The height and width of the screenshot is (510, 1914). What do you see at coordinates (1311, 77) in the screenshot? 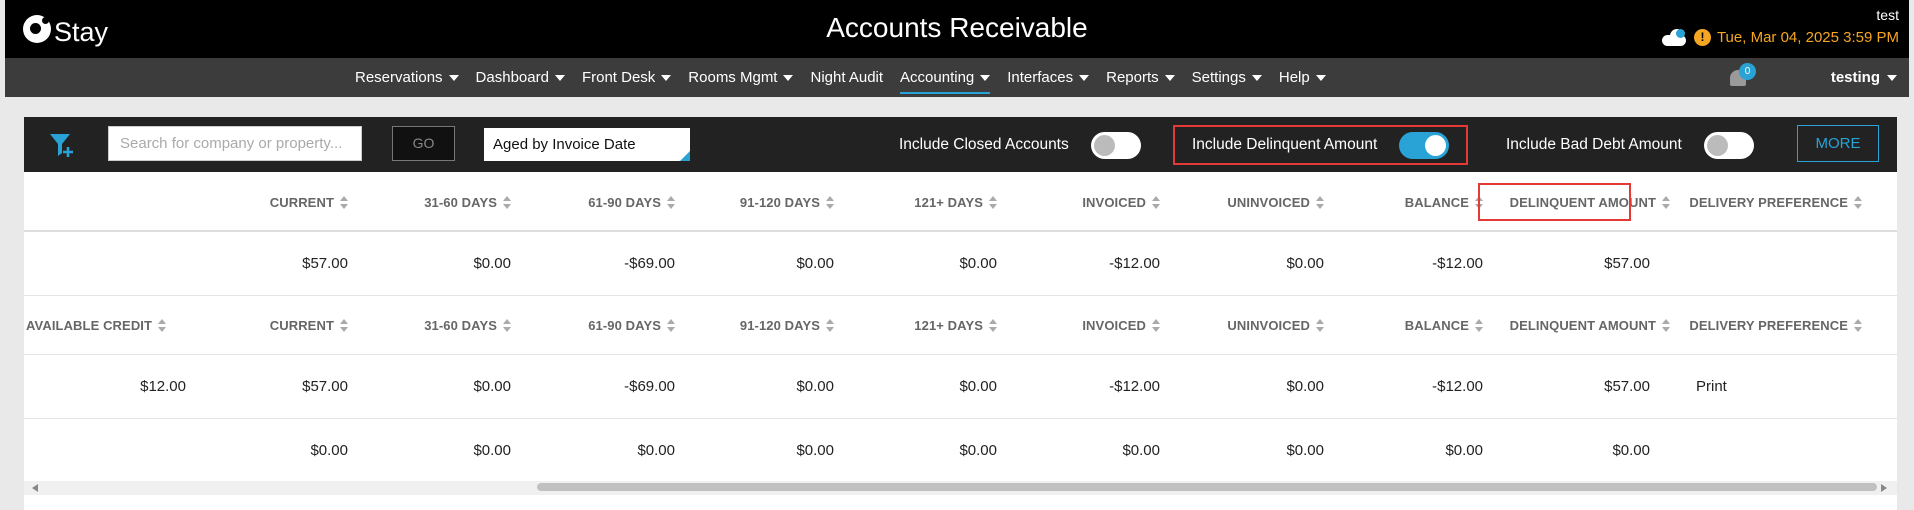
I see `nav-help: Help` at bounding box center [1311, 77].